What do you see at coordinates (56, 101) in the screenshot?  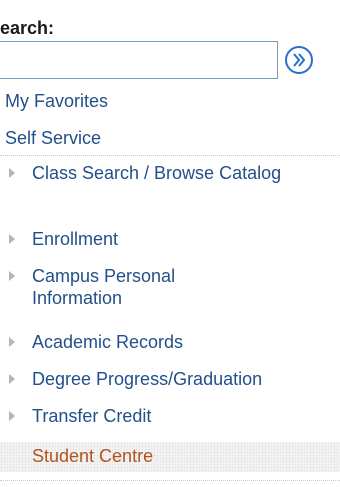 I see `my-favorites-link: My Favorites` at bounding box center [56, 101].